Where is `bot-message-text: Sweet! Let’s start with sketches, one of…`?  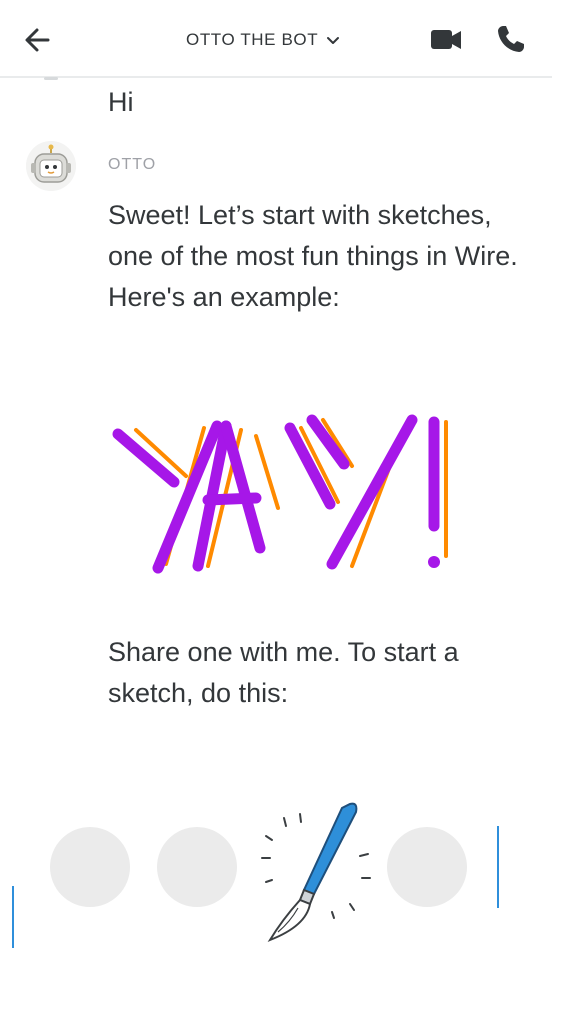
bot-message-text: Sweet! Let’s start with sketches, one of… is located at coordinates (313, 256).